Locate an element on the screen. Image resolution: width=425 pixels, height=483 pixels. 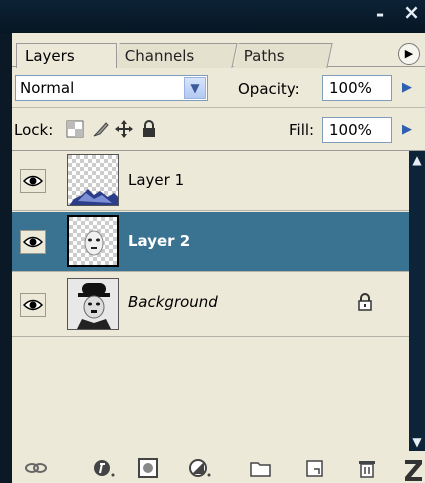
layer-row-background: Background is located at coordinates (210, 305).